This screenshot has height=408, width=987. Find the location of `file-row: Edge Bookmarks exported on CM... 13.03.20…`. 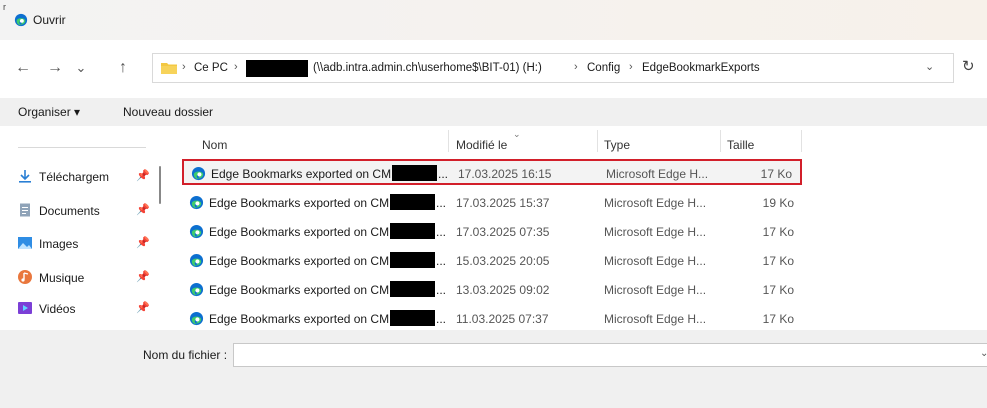

file-row: Edge Bookmarks exported on CM... 13.03.20… is located at coordinates (492, 290).